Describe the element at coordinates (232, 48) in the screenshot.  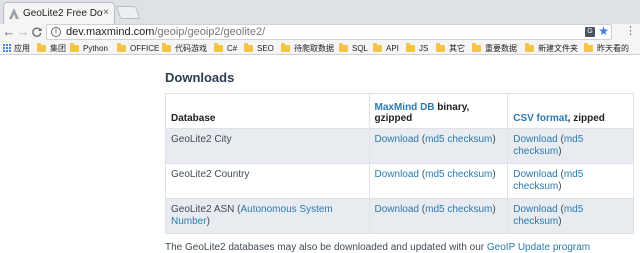
I see `bookmark-label: C#` at that location.